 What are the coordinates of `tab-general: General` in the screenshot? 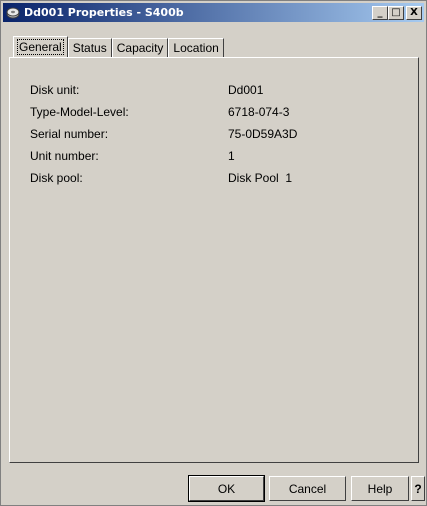 It's located at (40, 46).